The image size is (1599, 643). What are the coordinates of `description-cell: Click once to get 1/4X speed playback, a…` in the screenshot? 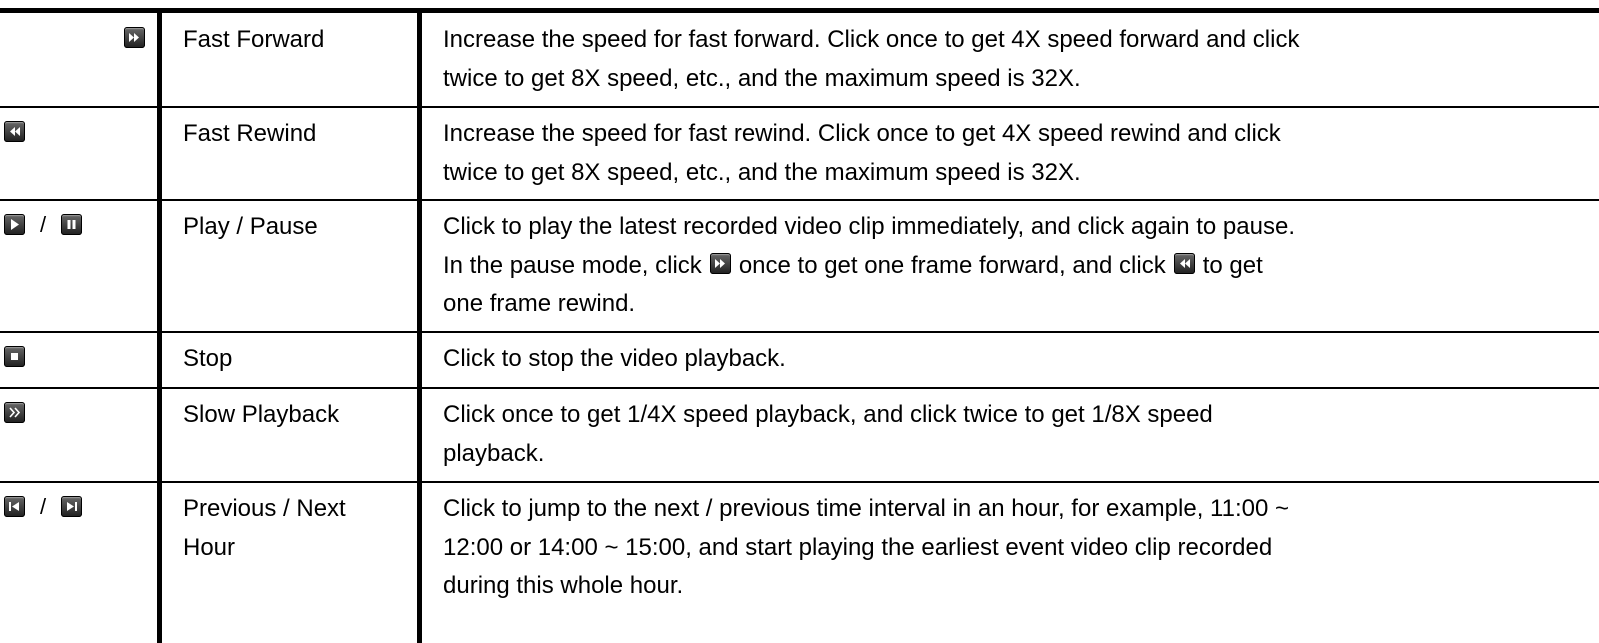 It's located at (1018, 434).